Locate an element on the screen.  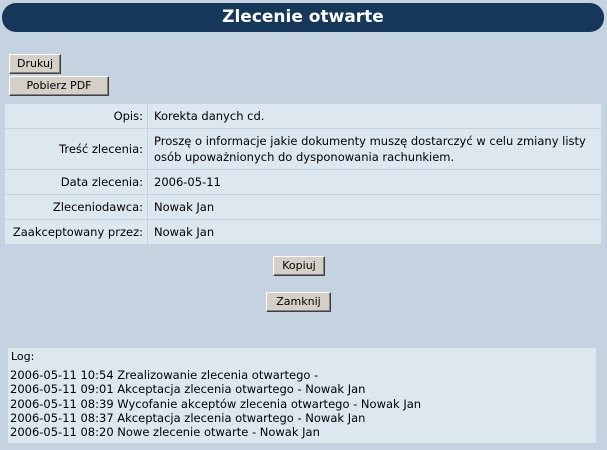
detail-value: Korekta danych cd. is located at coordinates (374, 116).